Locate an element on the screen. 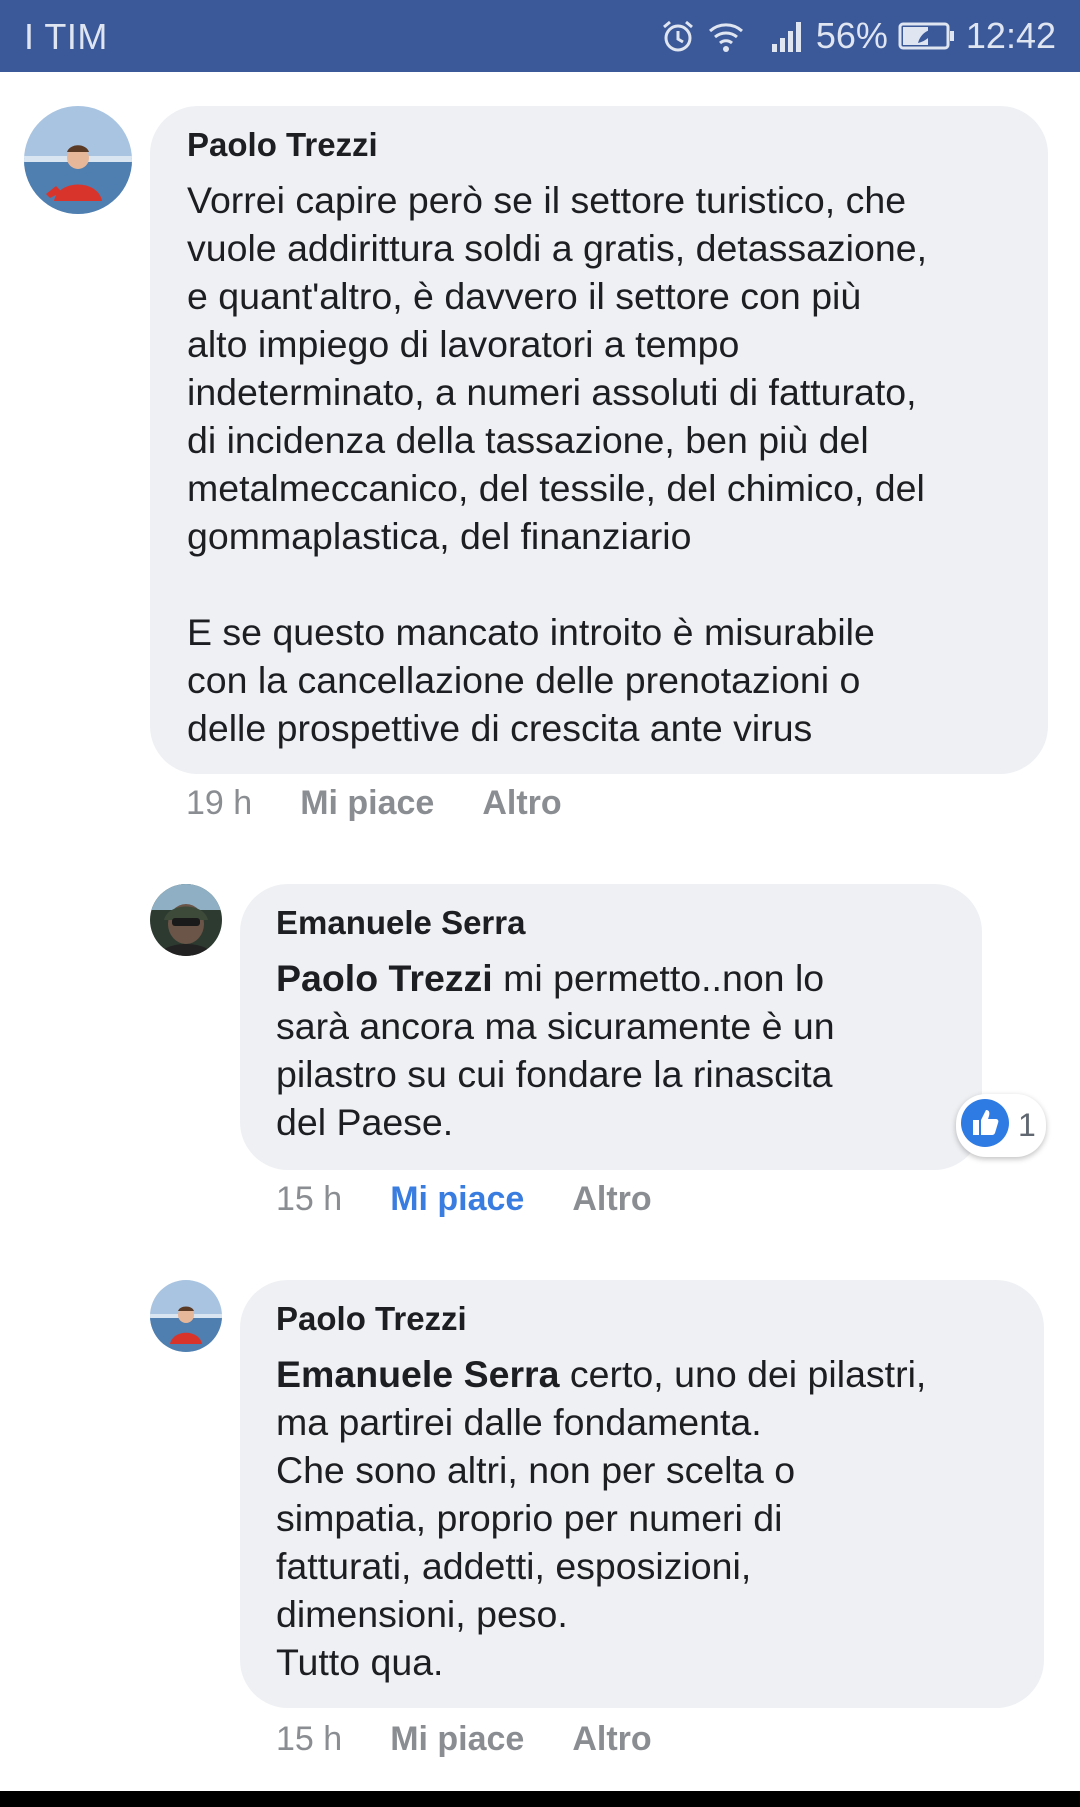 The image size is (1080, 1807). status-bar: I TIM 56% 12:42 is located at coordinates (540, 36).